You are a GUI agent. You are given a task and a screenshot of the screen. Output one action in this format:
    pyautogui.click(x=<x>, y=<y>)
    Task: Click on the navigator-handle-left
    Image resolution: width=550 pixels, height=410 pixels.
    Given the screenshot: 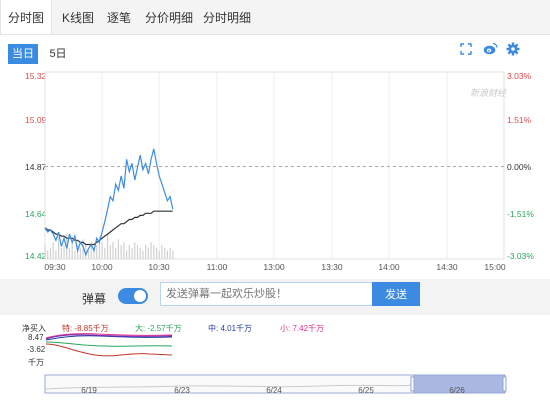 What is the action you would take?
    pyautogui.click(x=412, y=384)
    